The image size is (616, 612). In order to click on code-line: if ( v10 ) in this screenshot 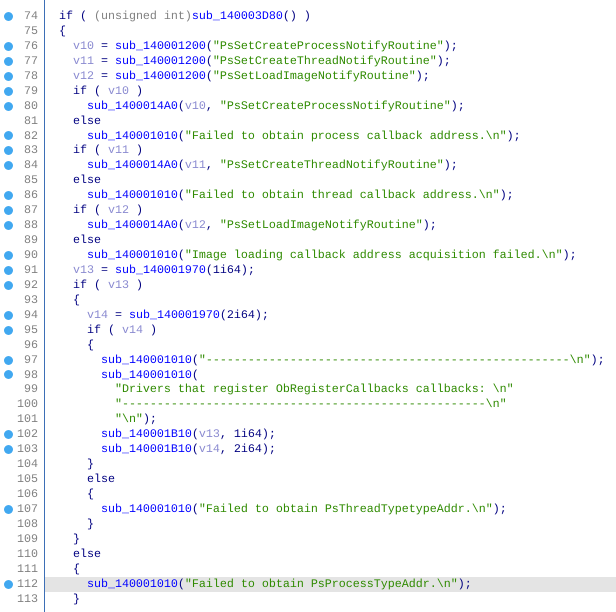, I will do `click(108, 91)`.